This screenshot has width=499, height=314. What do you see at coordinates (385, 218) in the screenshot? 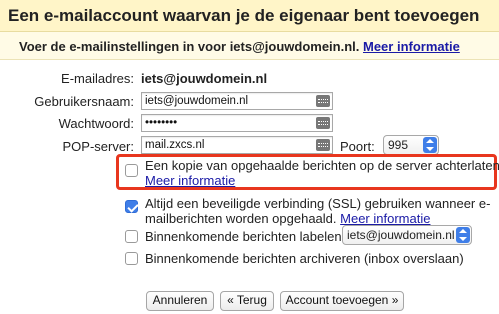
I see `ssl-more-info-link: Meer informatie` at bounding box center [385, 218].